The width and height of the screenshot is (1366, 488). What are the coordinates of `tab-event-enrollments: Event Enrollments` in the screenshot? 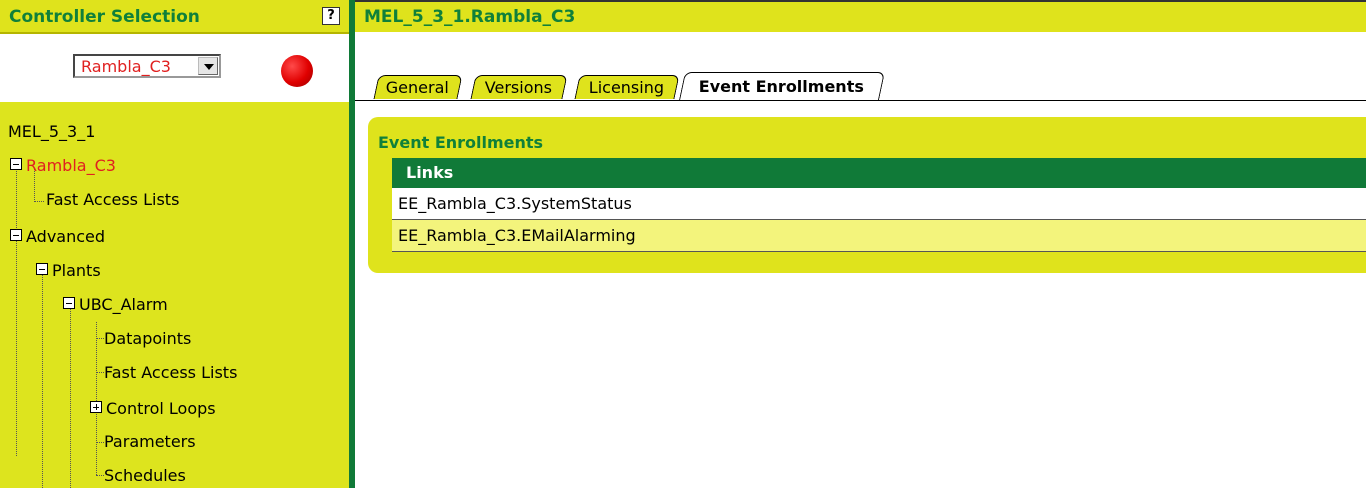 It's located at (782, 86).